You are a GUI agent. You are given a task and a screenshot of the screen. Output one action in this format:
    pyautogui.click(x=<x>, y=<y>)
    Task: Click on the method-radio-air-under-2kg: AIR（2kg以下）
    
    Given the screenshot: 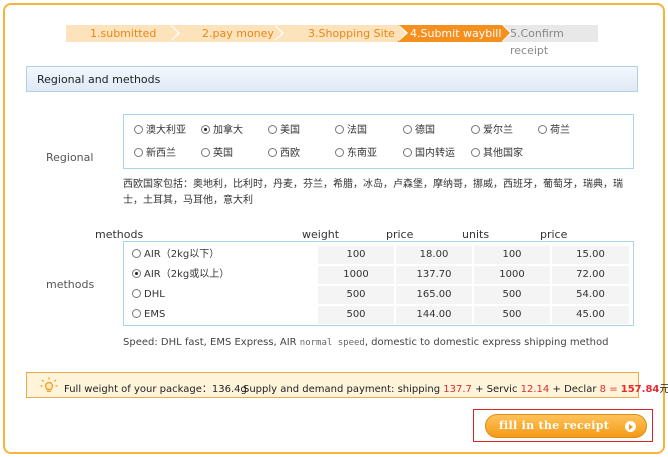 What is the action you would take?
    pyautogui.click(x=222, y=255)
    